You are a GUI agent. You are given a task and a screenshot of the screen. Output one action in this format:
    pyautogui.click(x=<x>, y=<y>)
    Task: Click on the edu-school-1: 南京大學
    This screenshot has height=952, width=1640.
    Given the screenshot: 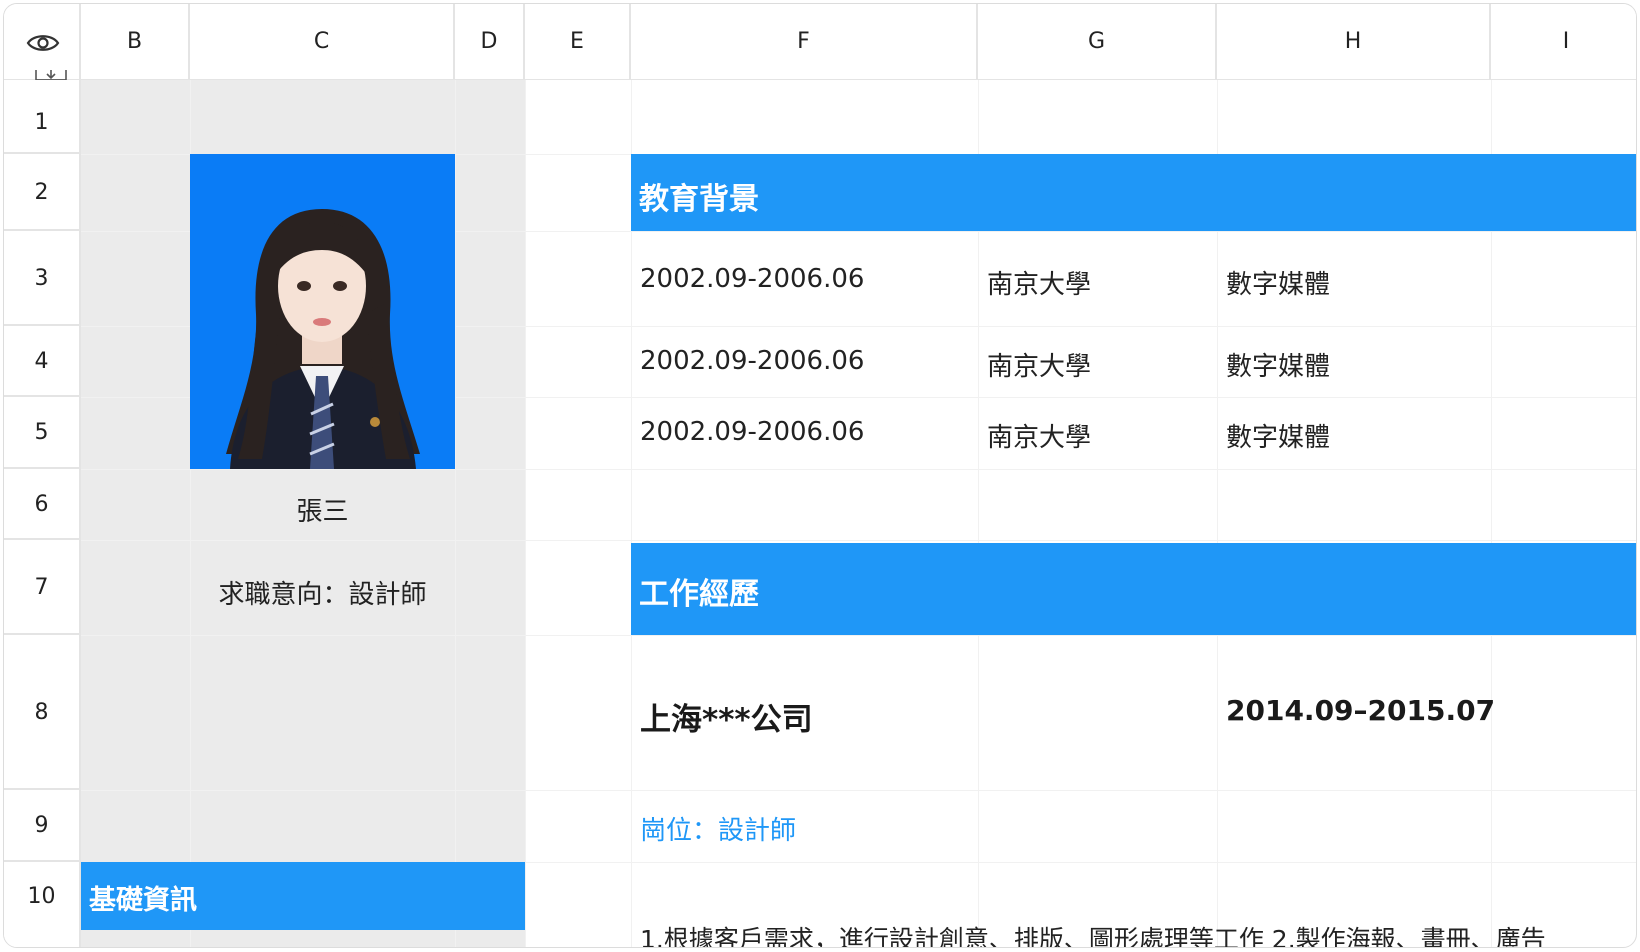 What is the action you would take?
    pyautogui.click(x=1039, y=282)
    